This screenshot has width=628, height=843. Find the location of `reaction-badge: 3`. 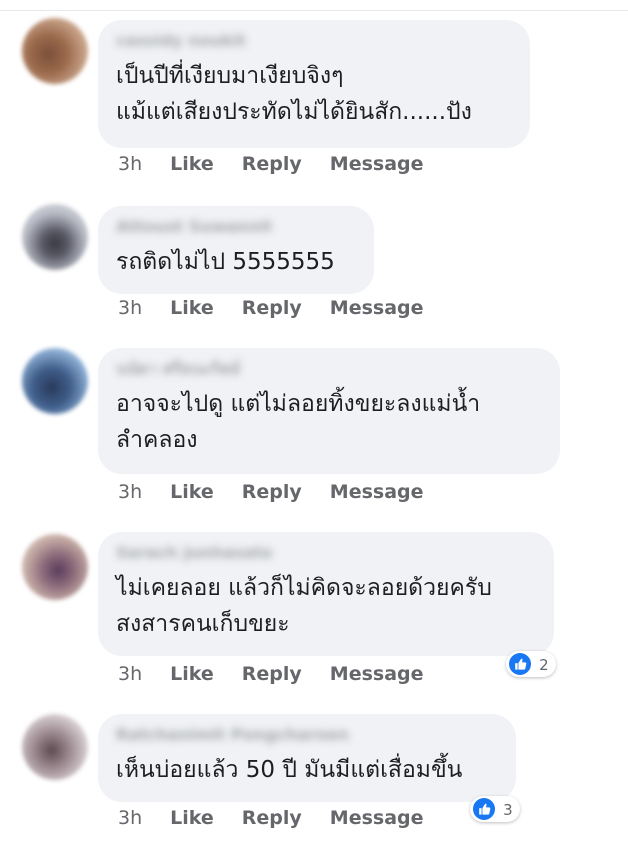

reaction-badge: 3 is located at coordinates (495, 809).